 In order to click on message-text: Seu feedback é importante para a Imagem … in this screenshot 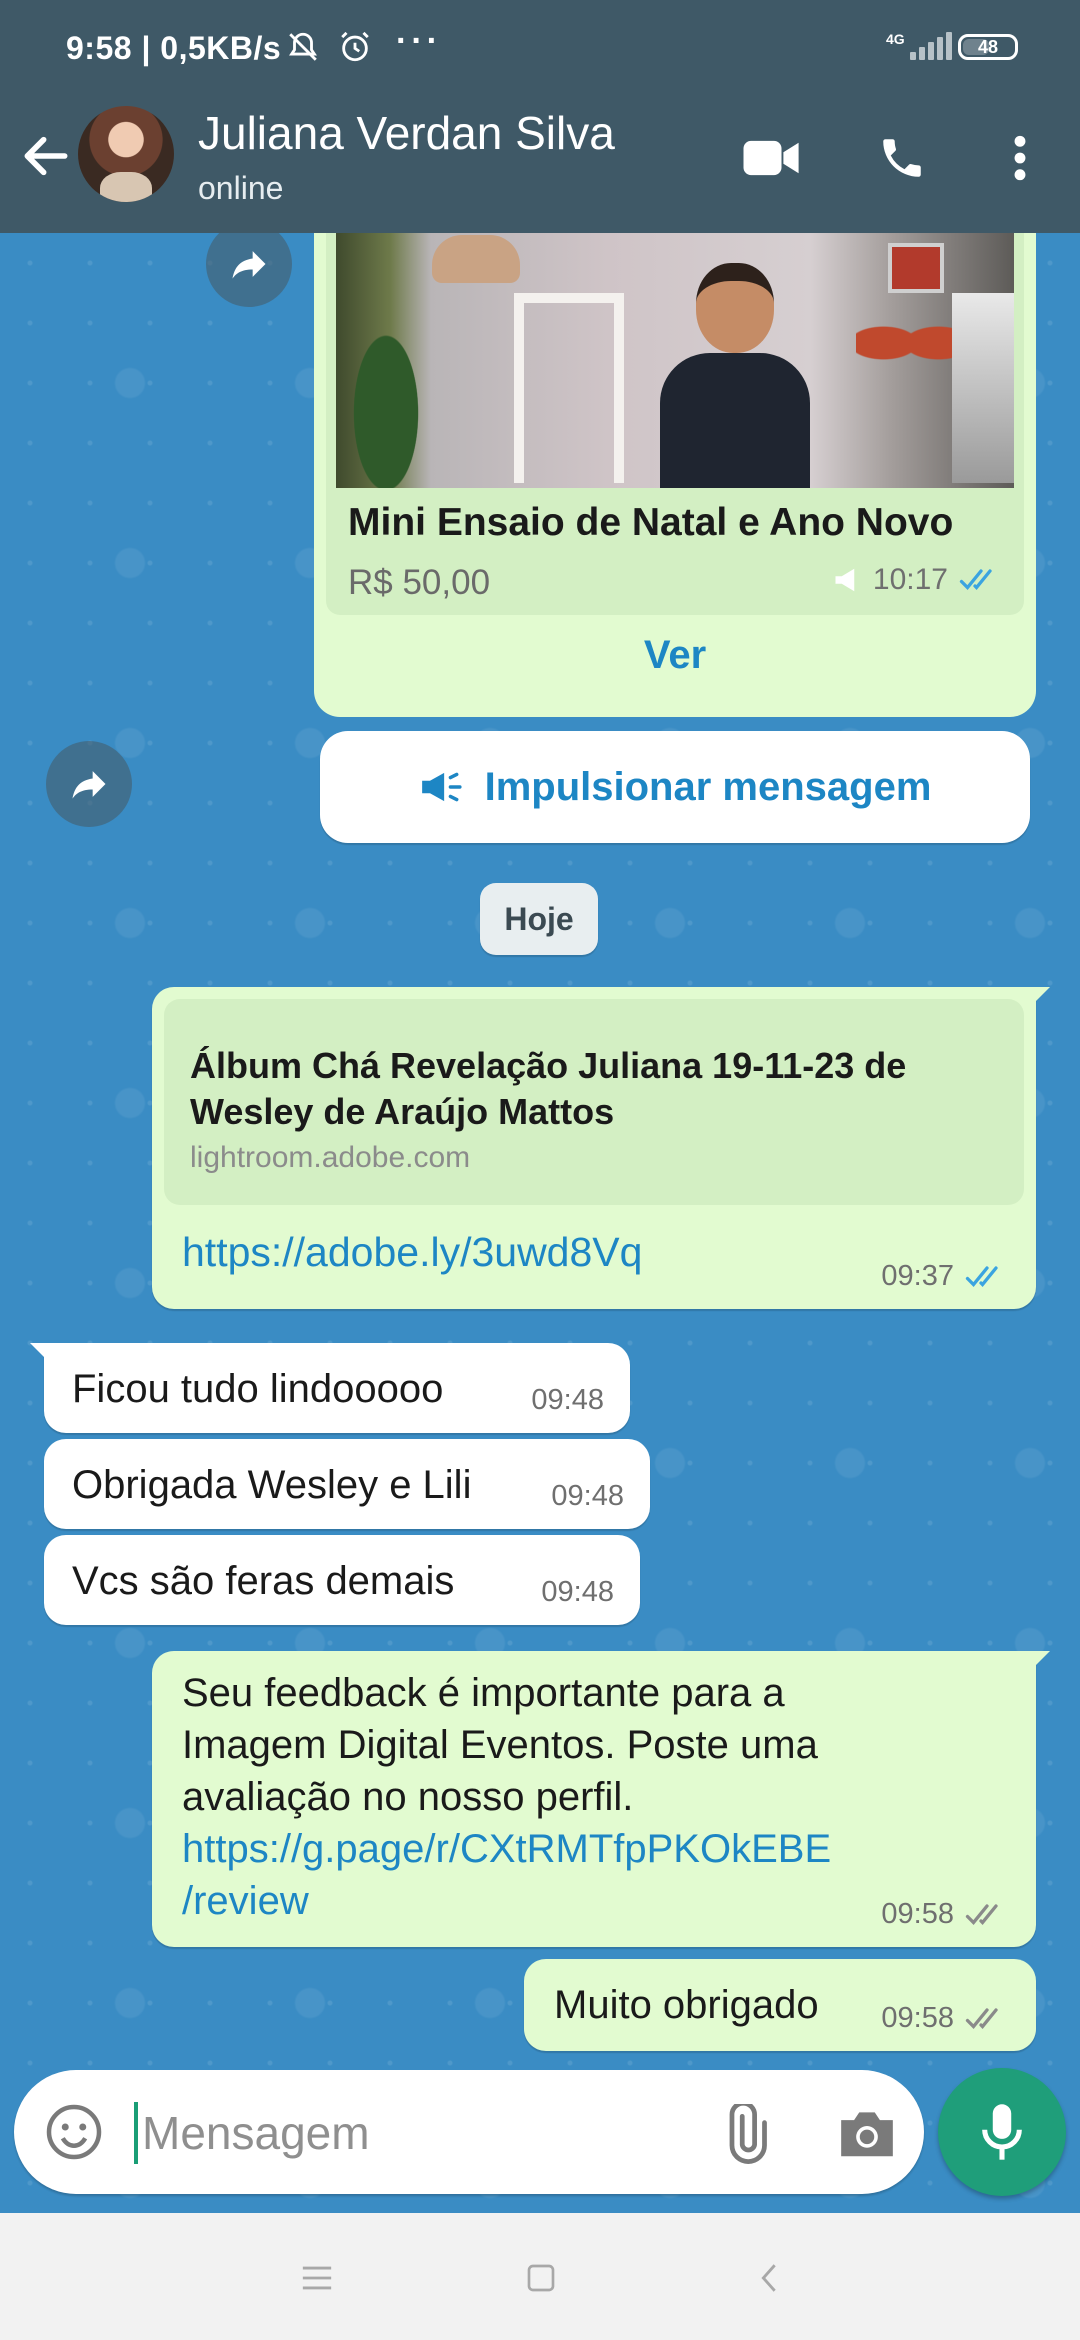, I will do `click(592, 1797)`.